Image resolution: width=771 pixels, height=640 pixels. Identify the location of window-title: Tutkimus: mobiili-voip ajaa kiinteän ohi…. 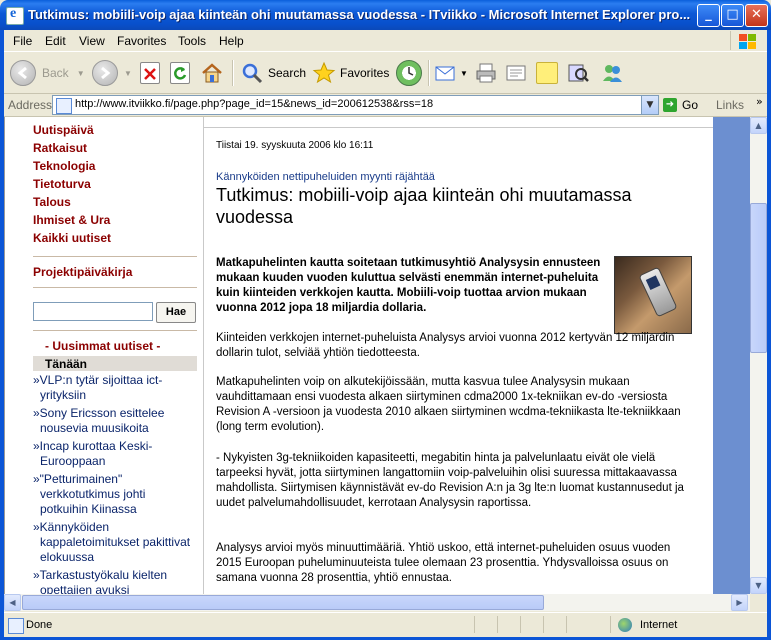
(359, 14).